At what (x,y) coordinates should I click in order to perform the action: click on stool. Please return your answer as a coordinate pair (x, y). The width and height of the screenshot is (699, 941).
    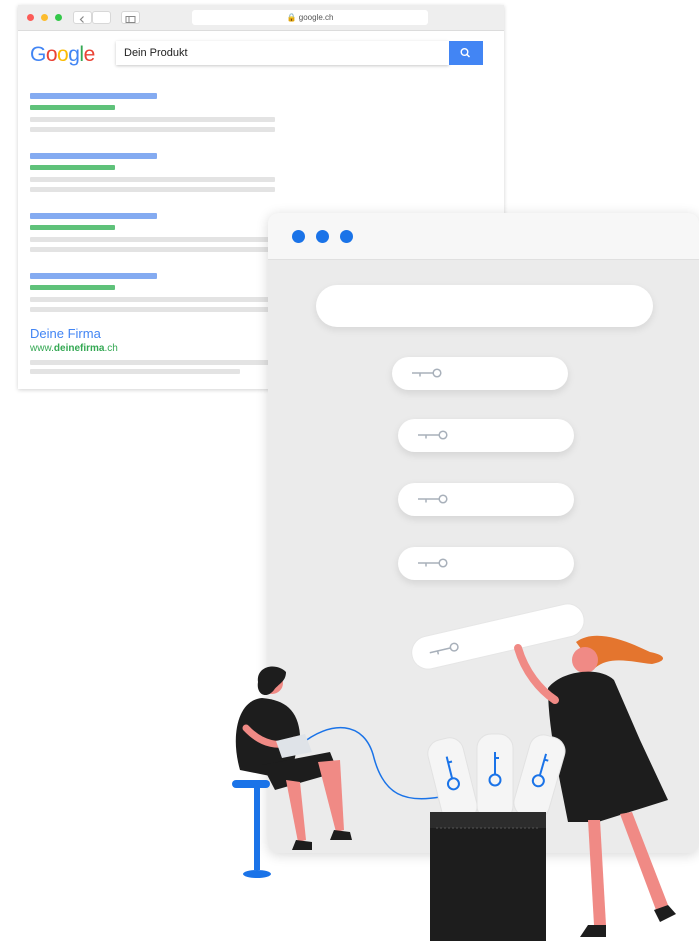
    Looking at the image, I should click on (251, 829).